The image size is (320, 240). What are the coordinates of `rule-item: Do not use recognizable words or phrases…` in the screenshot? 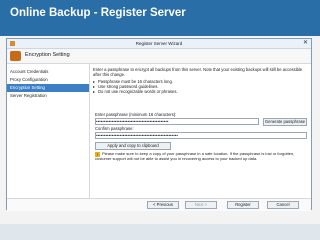 It's located at (200, 91).